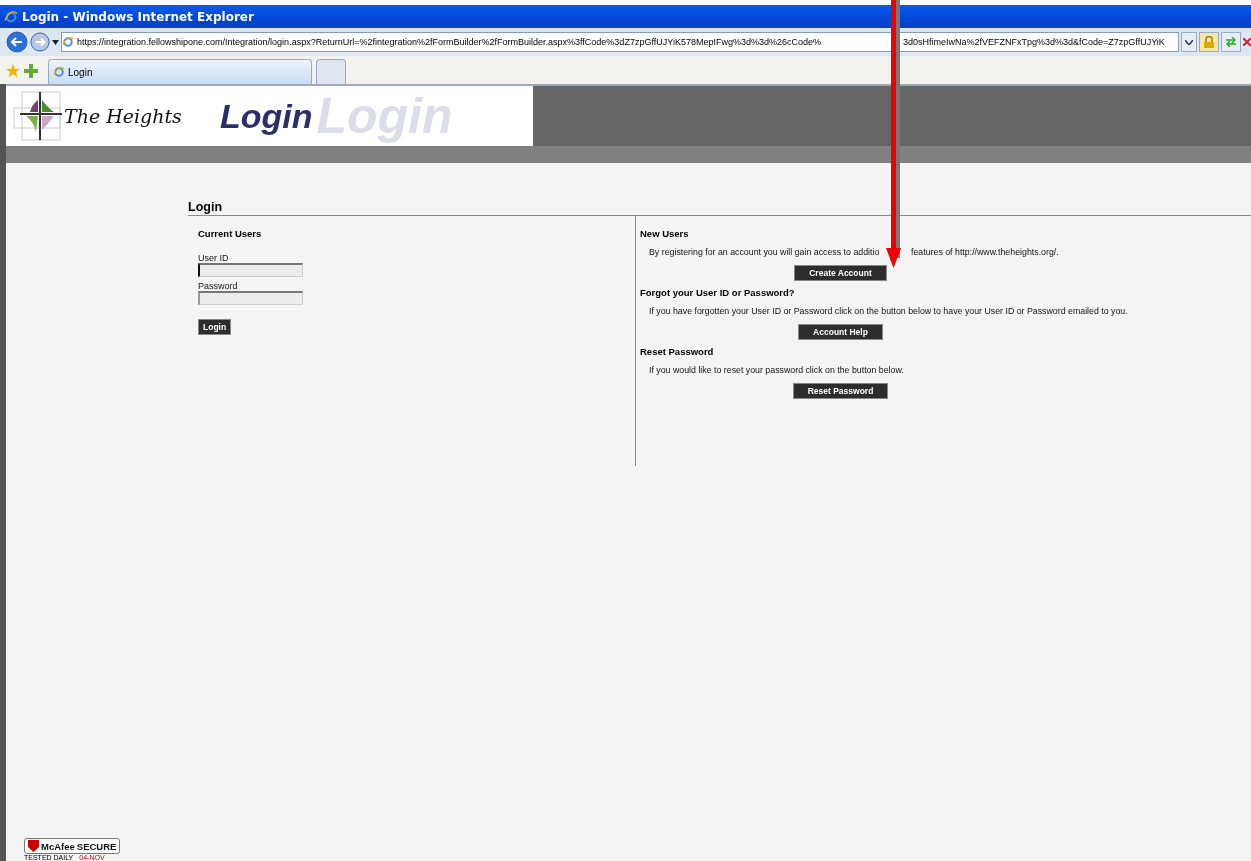 This screenshot has height=861, width=1251. What do you see at coordinates (266, 116) in the screenshot?
I see `banner-title: Login` at bounding box center [266, 116].